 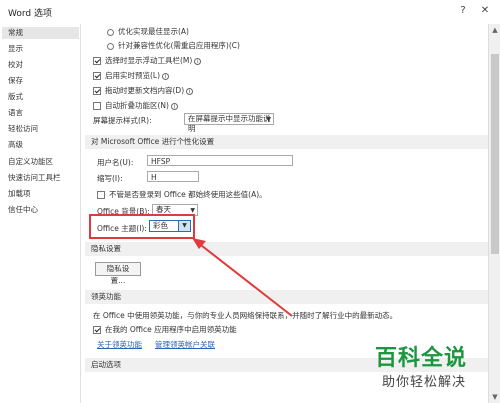 I want to click on watermark-logo: 百科全说 助你轻松解决, so click(x=433, y=368).